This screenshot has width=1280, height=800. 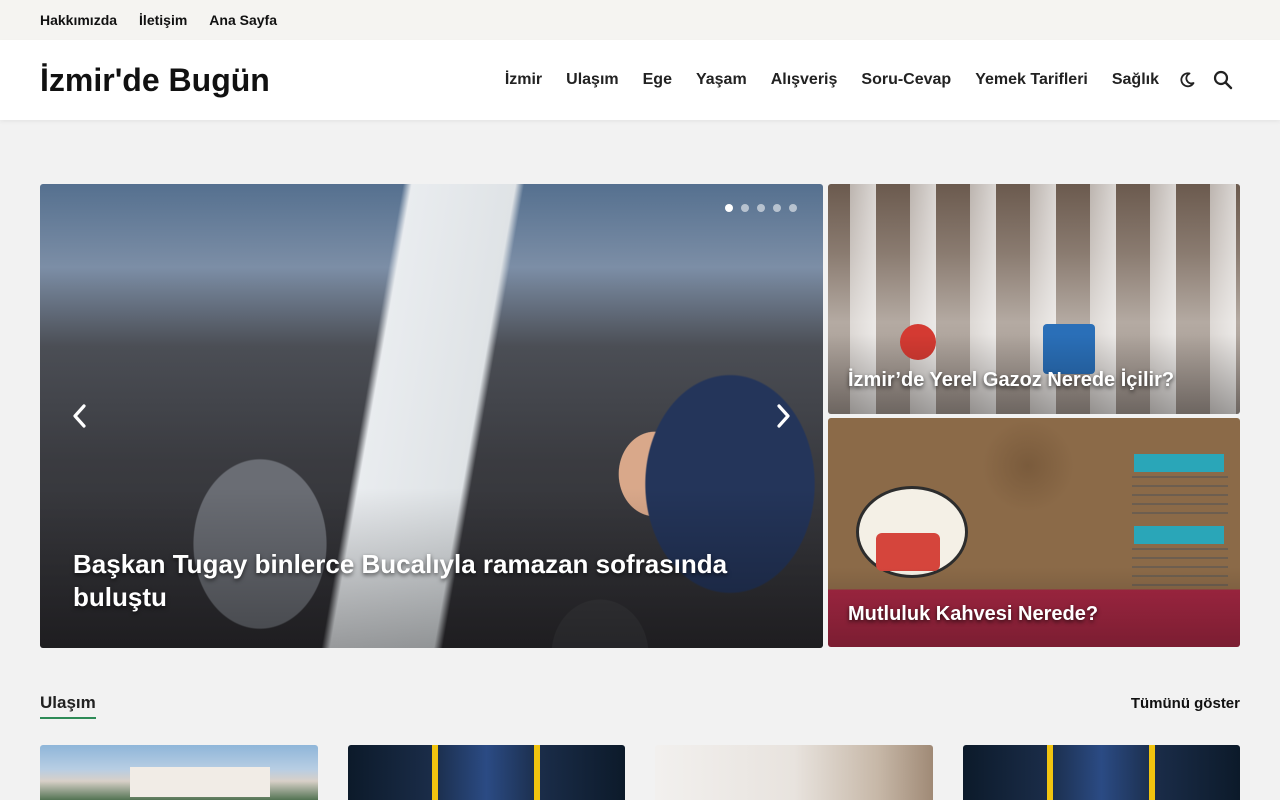 What do you see at coordinates (80, 416) in the screenshot?
I see `chevron-left-icon` at bounding box center [80, 416].